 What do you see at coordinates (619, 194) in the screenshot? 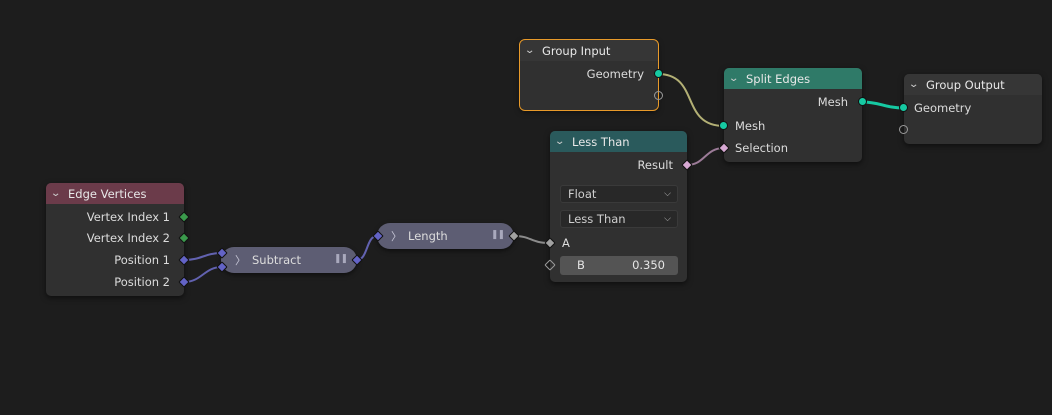
I see `data-type-dropdown: Float ⌵` at bounding box center [619, 194].